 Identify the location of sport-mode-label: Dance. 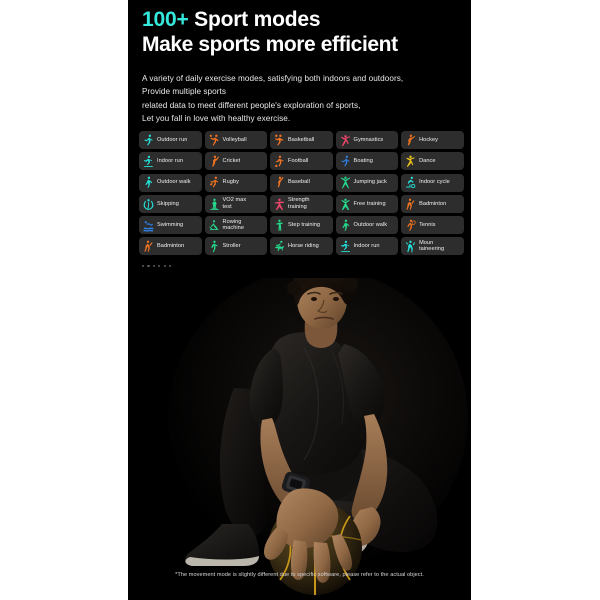
(427, 161).